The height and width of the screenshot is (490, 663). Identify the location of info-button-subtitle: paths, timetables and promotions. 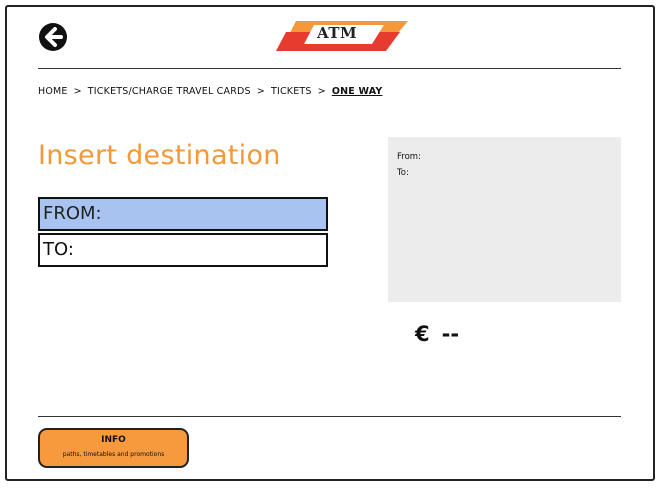
(113, 454).